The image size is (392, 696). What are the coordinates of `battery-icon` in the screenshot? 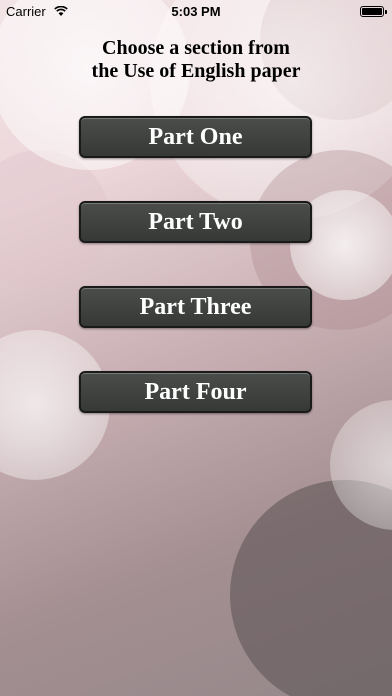 It's located at (373, 11).